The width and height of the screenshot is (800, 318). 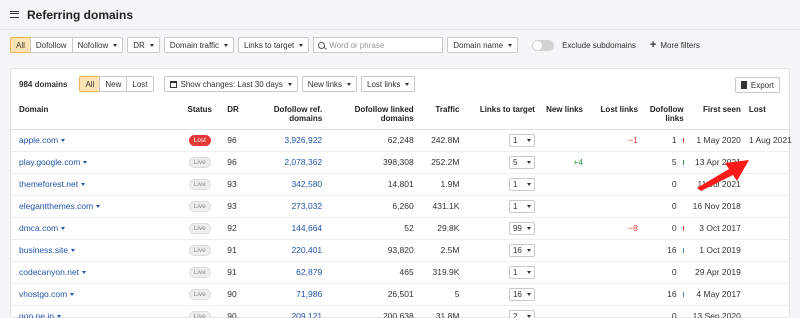 What do you see at coordinates (200, 140) in the screenshot?
I see `status-cell: Lost` at bounding box center [200, 140].